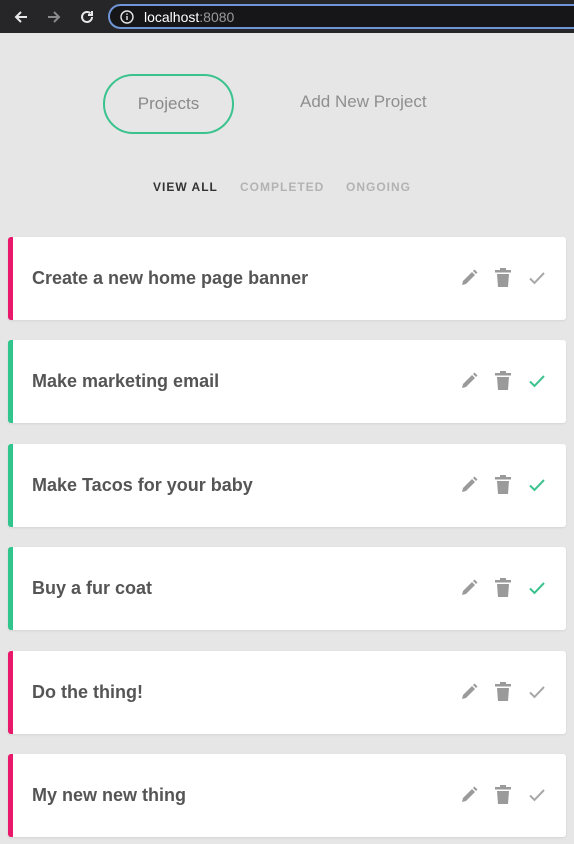 The image size is (574, 844). I want to click on url-port: :8080, so click(217, 16).